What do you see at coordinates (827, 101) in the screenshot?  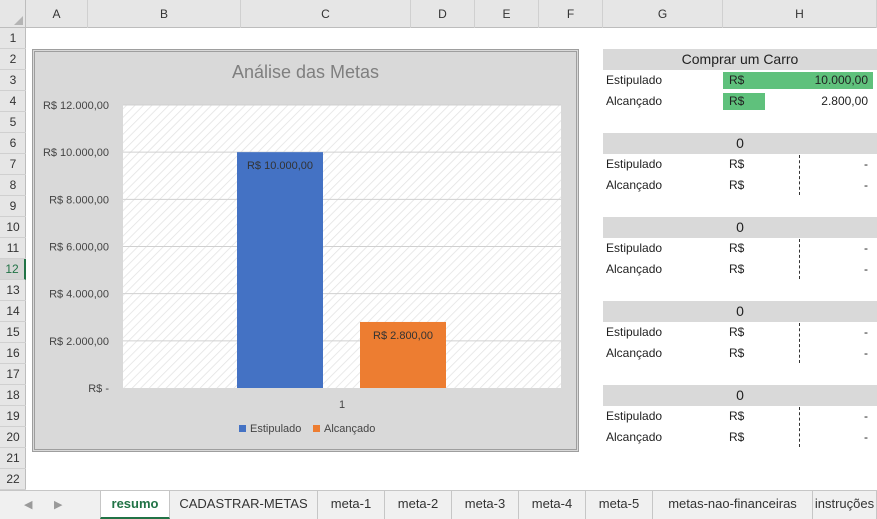 I see `achieved-value: 2.800,00` at bounding box center [827, 101].